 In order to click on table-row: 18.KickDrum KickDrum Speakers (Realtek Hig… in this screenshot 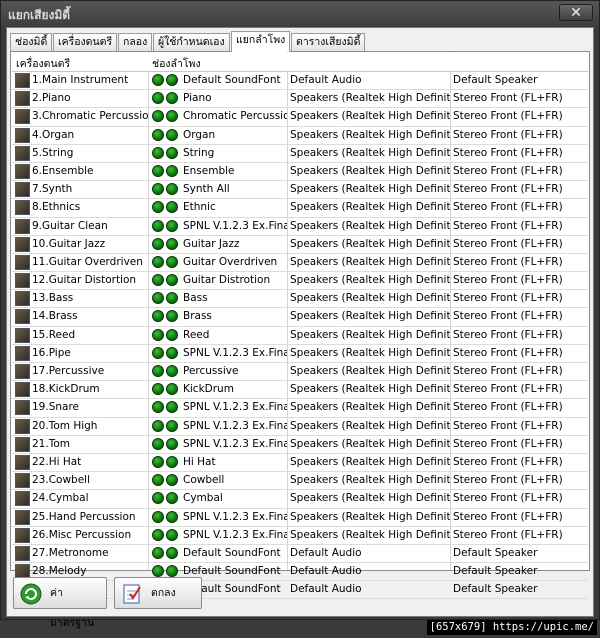, I will do `click(300, 390)`.